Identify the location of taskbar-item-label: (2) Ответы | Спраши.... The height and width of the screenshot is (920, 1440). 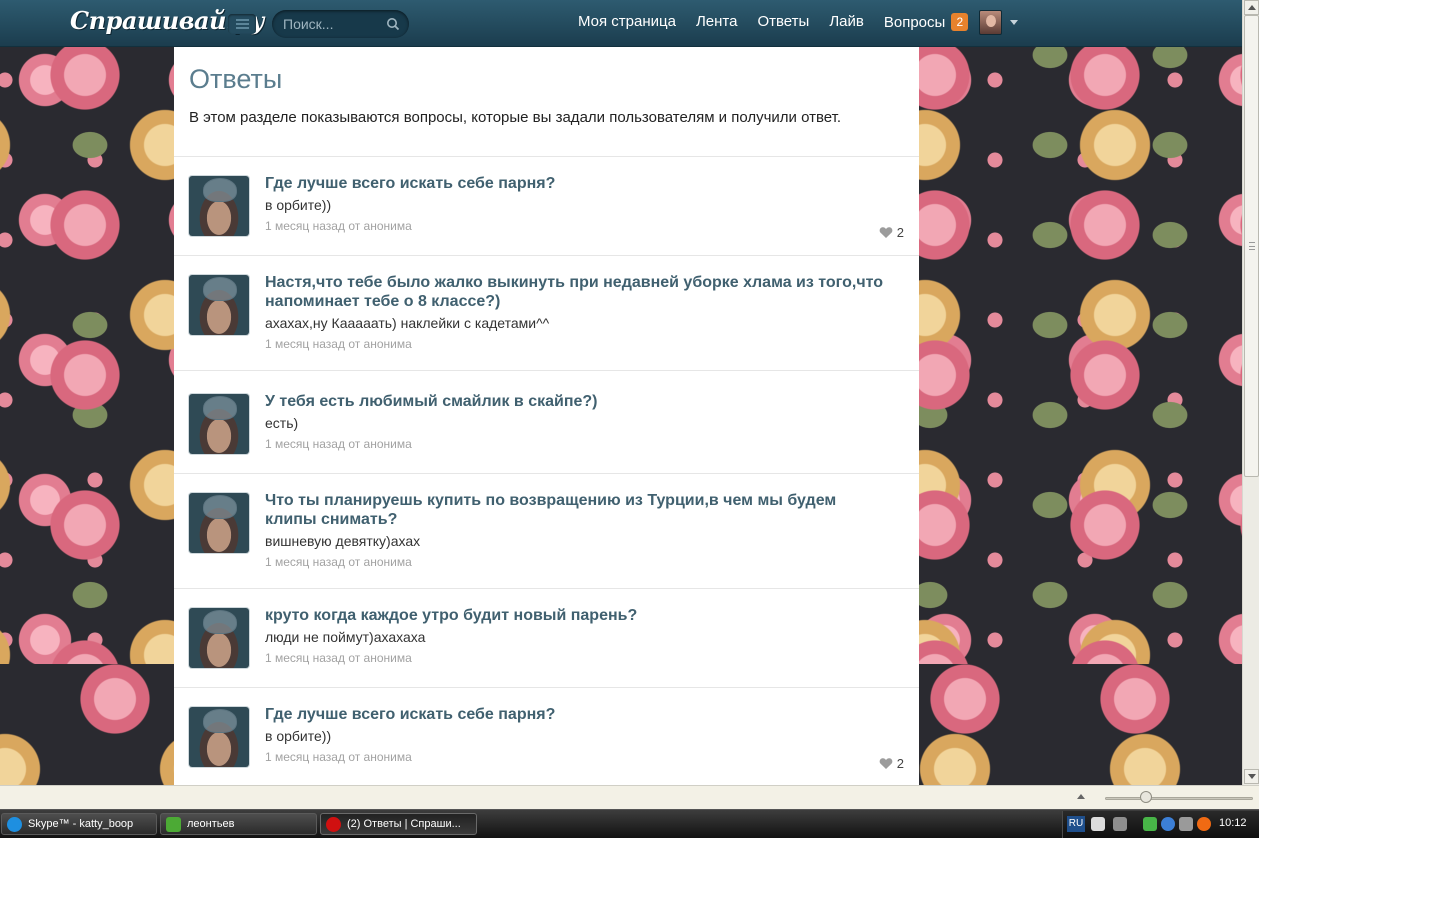
(404, 824).